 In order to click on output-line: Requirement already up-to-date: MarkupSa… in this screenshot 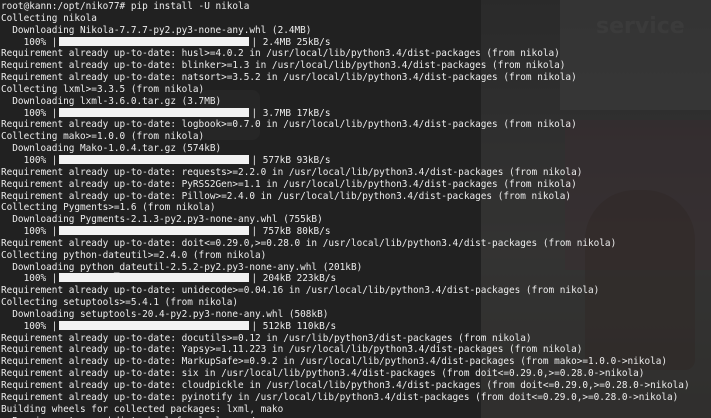, I will do `click(334, 362)`.